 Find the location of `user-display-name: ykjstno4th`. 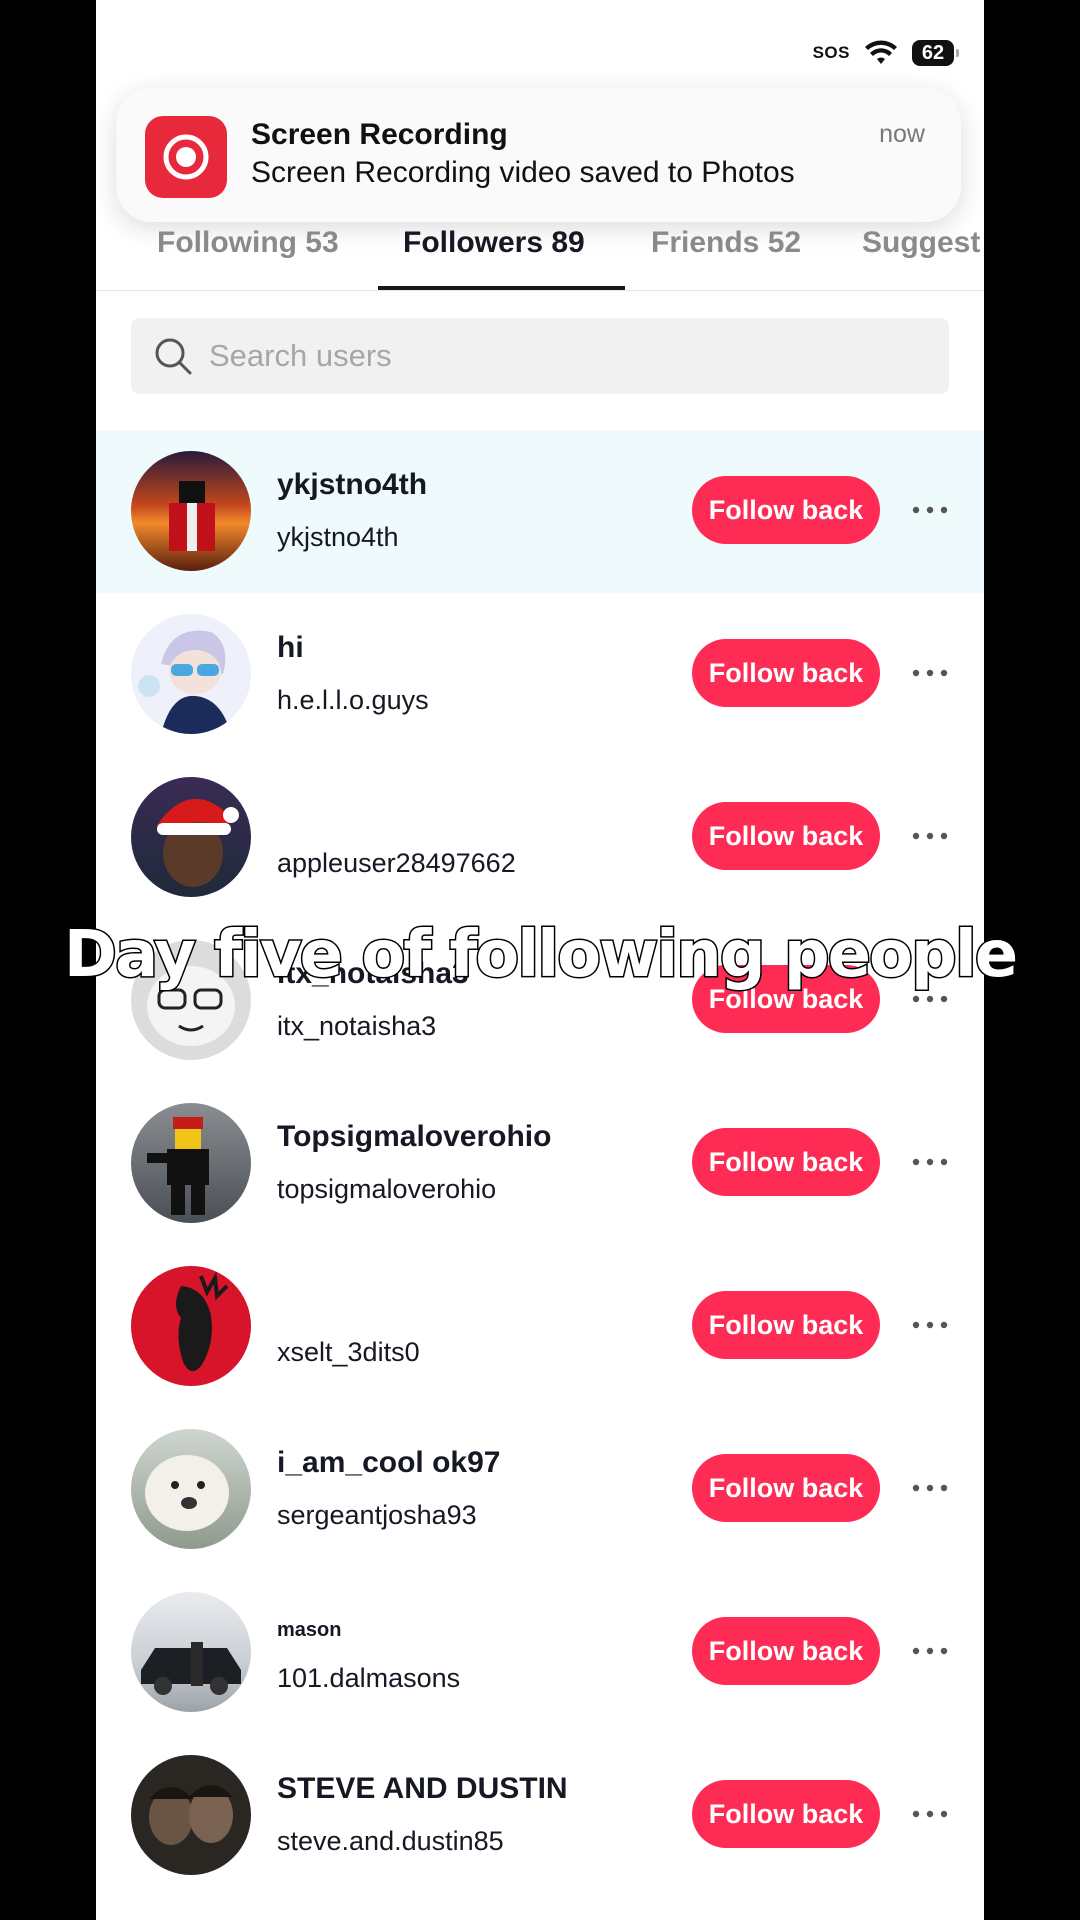

user-display-name: ykjstno4th is located at coordinates (352, 484).